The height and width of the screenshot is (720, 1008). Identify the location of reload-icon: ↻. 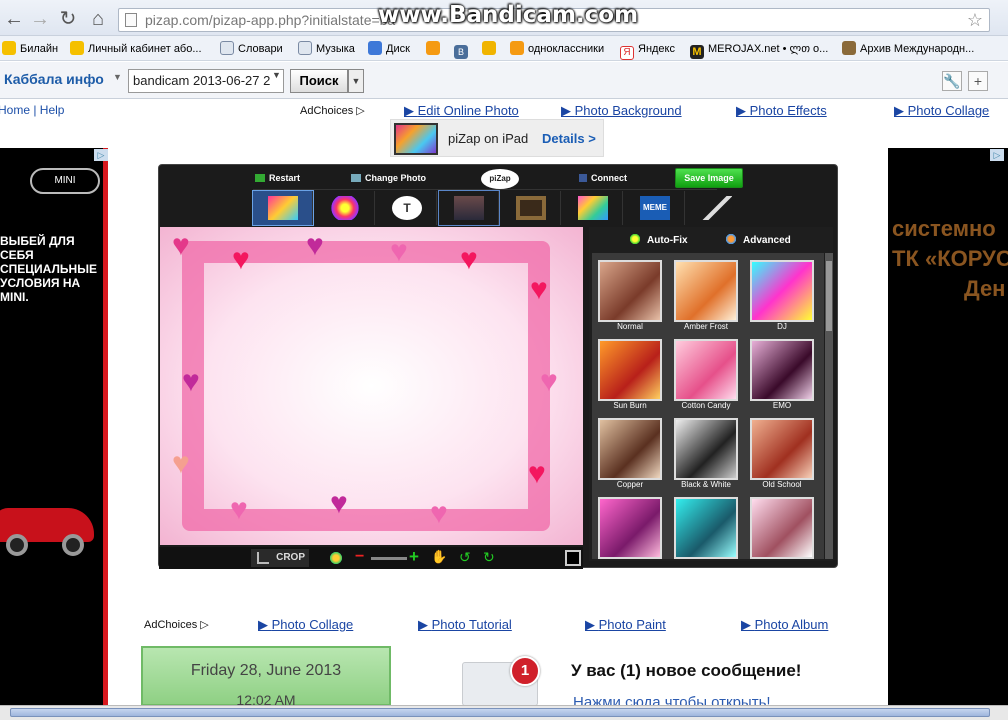
(68, 19).